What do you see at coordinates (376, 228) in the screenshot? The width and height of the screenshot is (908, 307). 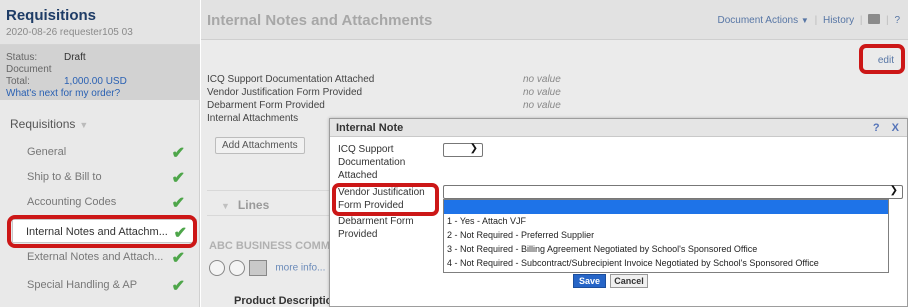 I see `debarment-form-label: Debarment Form Provided` at bounding box center [376, 228].